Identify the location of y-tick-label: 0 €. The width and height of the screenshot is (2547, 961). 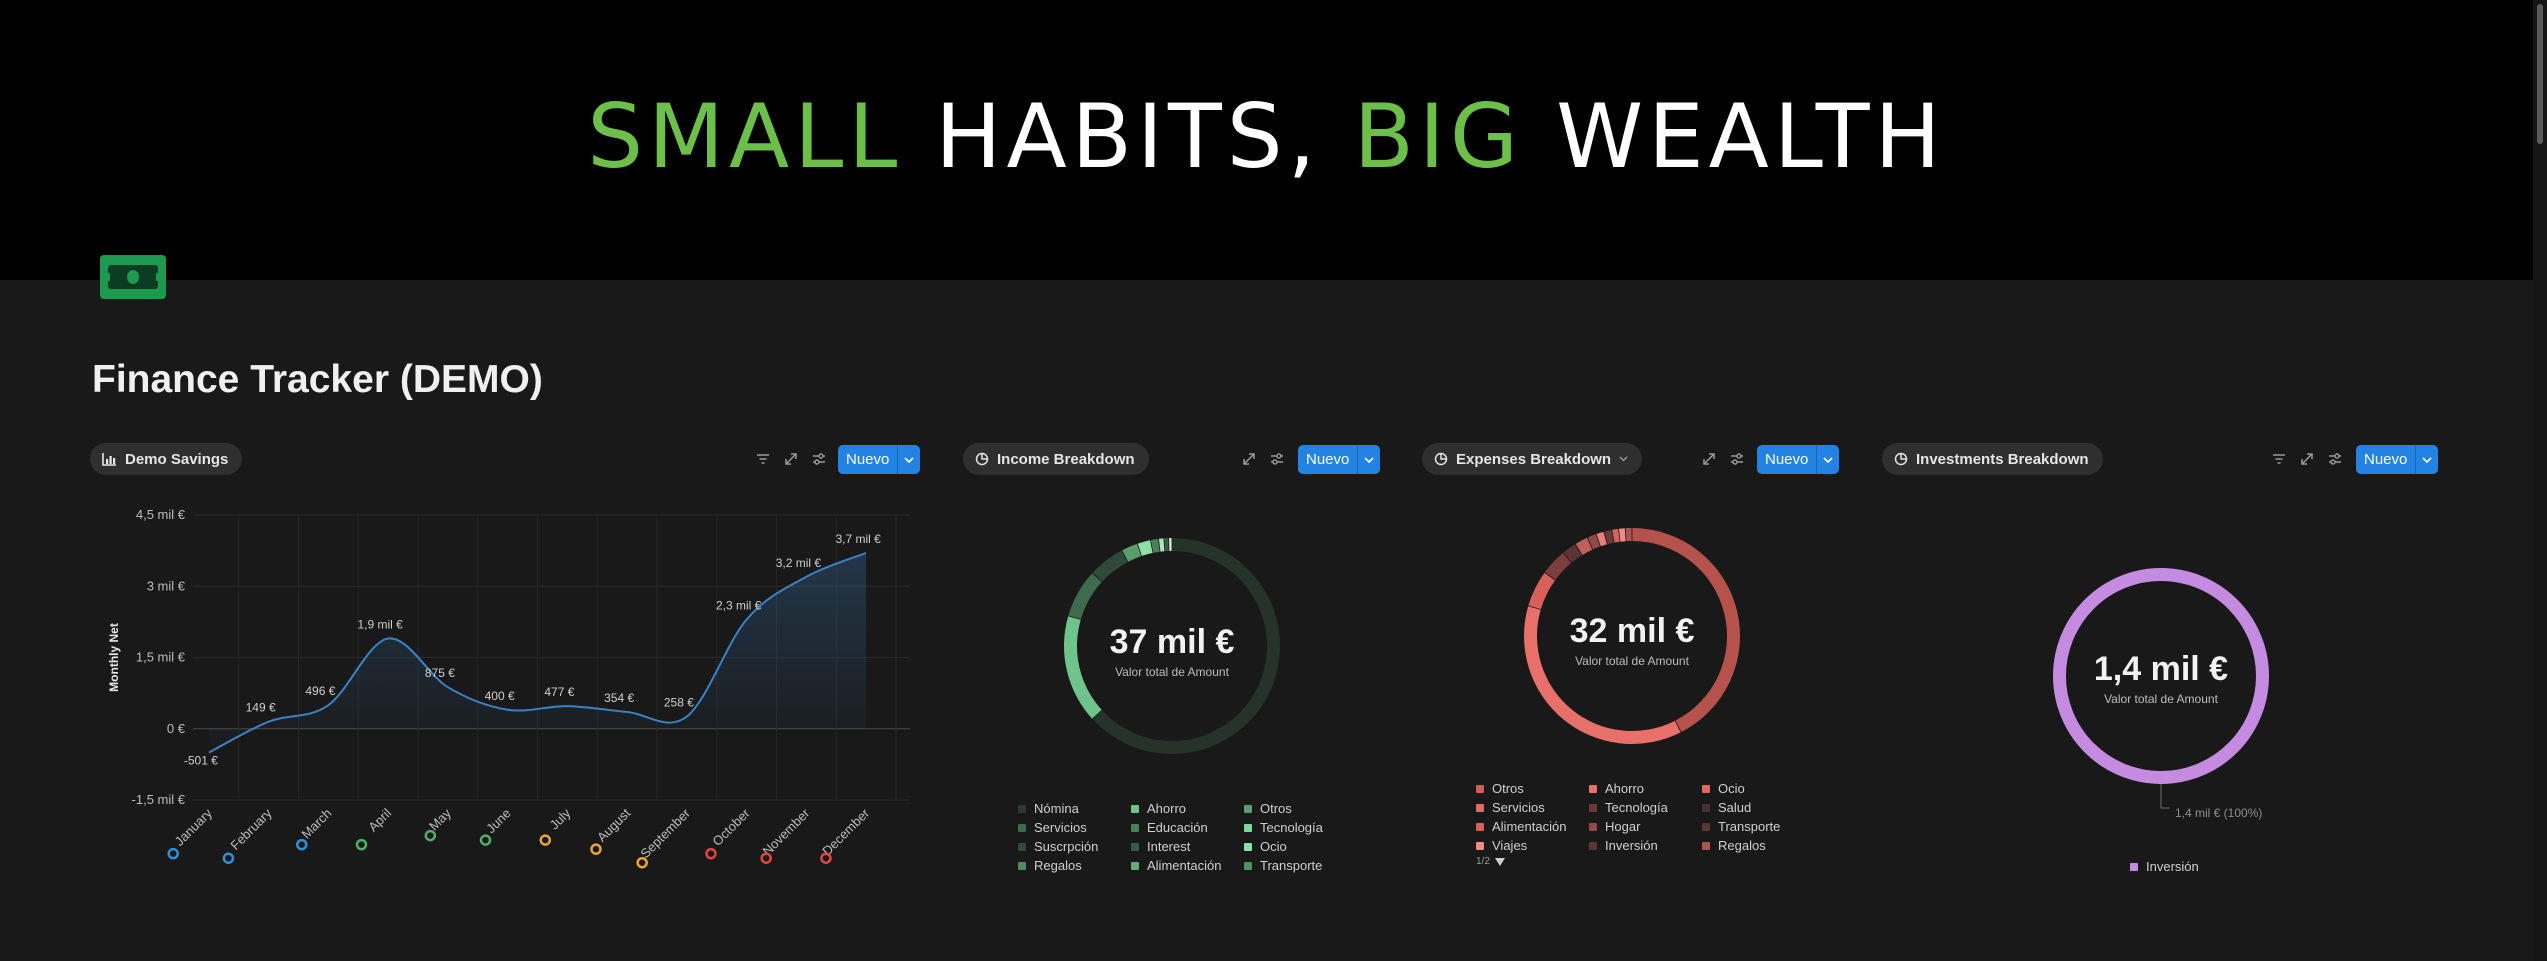
(176, 728).